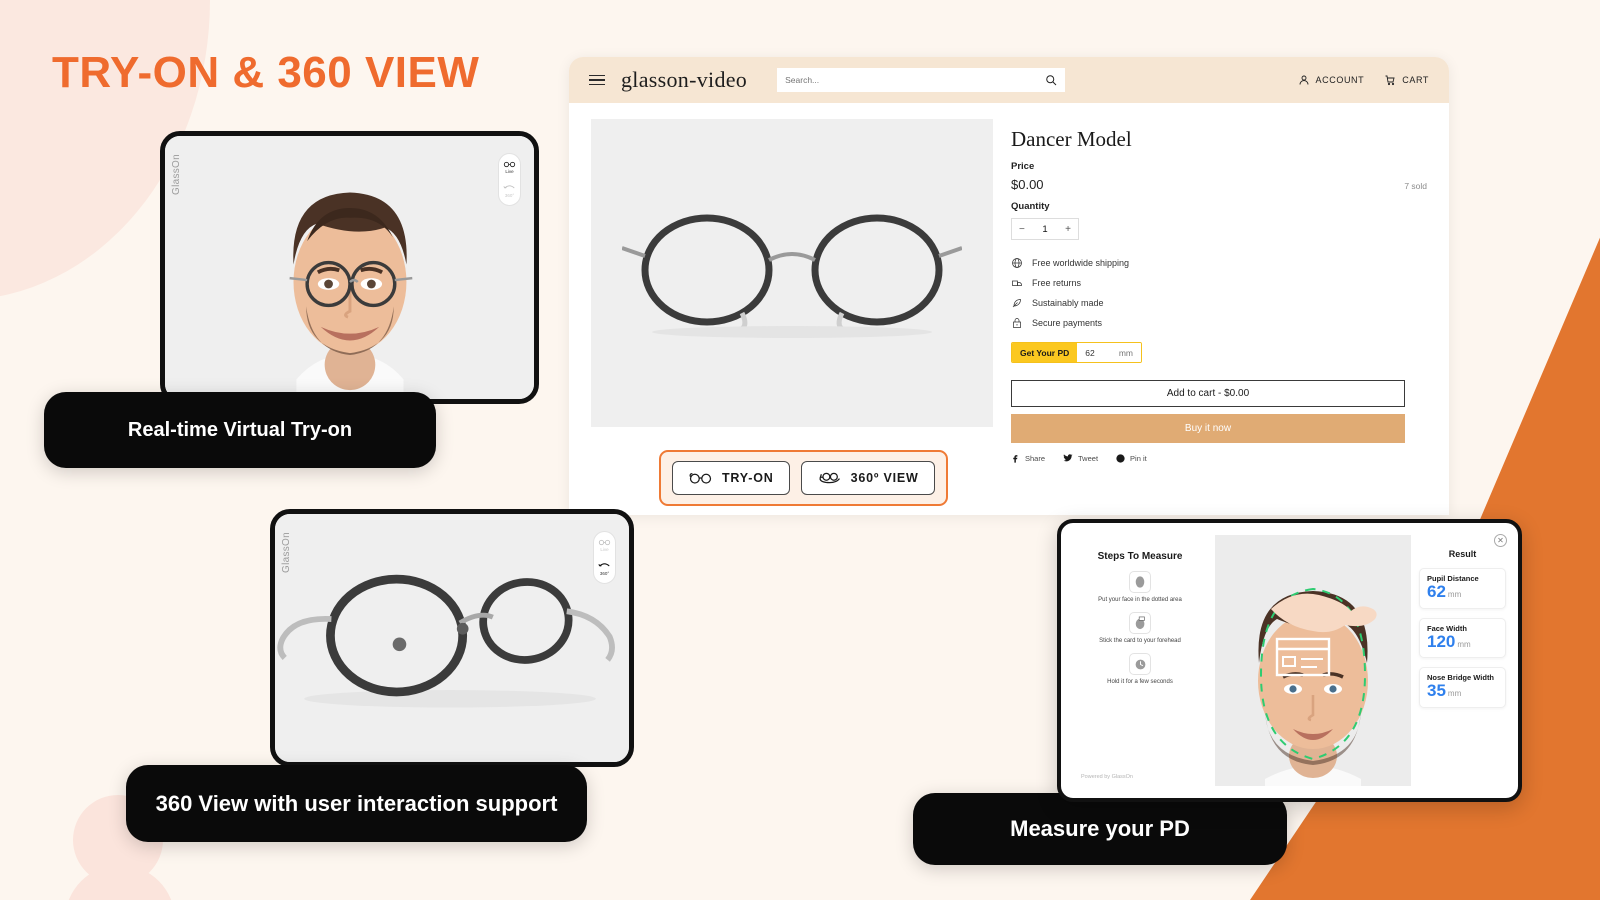 The image size is (1600, 900). I want to click on share-row: Share Tweet Pin it, so click(1219, 458).